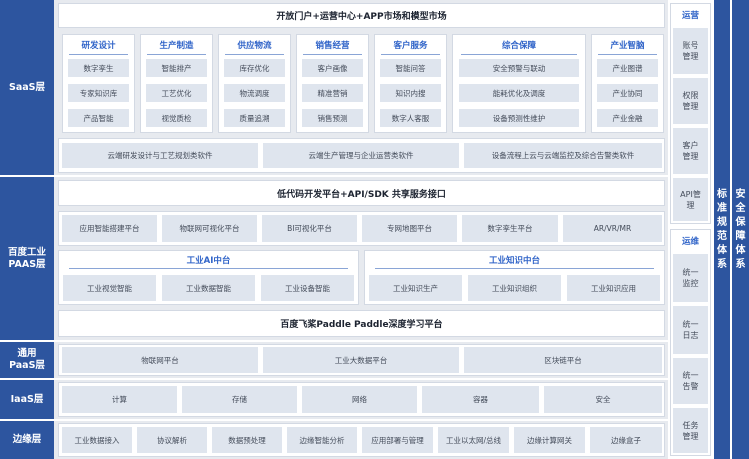  I want to click on edge-item: 工业数据接入, so click(97, 440).